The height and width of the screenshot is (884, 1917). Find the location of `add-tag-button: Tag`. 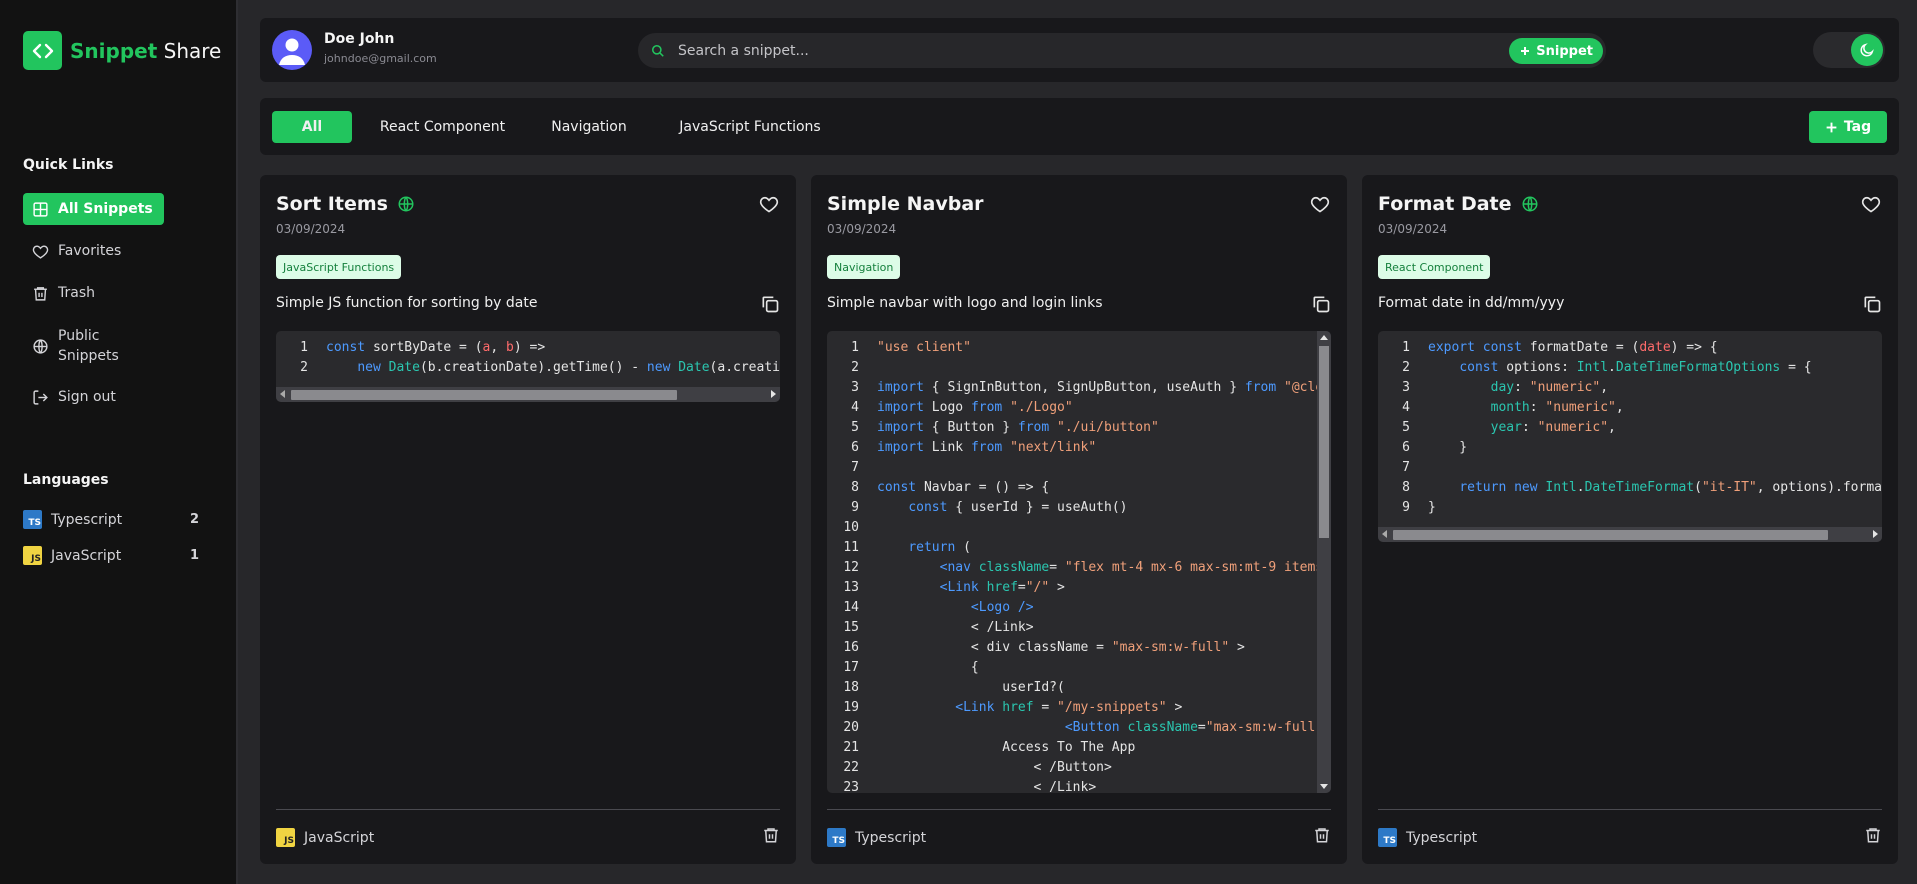

add-tag-button: Tag is located at coordinates (1848, 127).